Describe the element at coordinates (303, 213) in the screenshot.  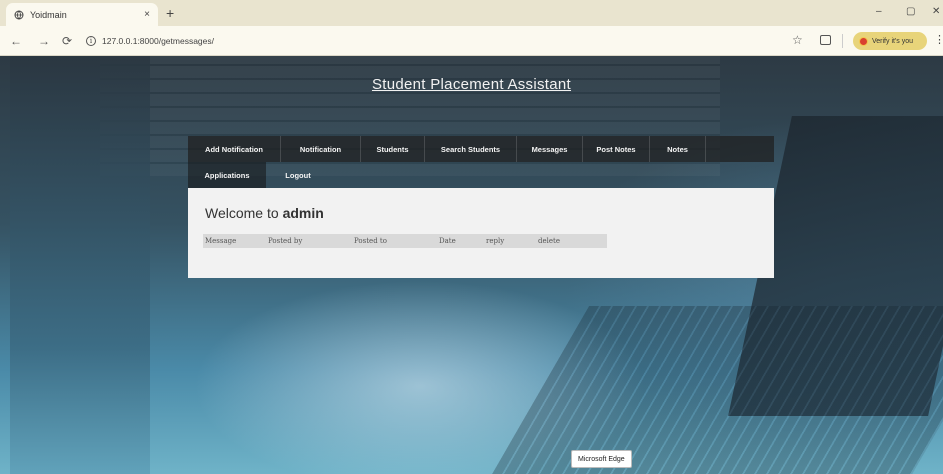
I see `welcome-username: admin` at that location.